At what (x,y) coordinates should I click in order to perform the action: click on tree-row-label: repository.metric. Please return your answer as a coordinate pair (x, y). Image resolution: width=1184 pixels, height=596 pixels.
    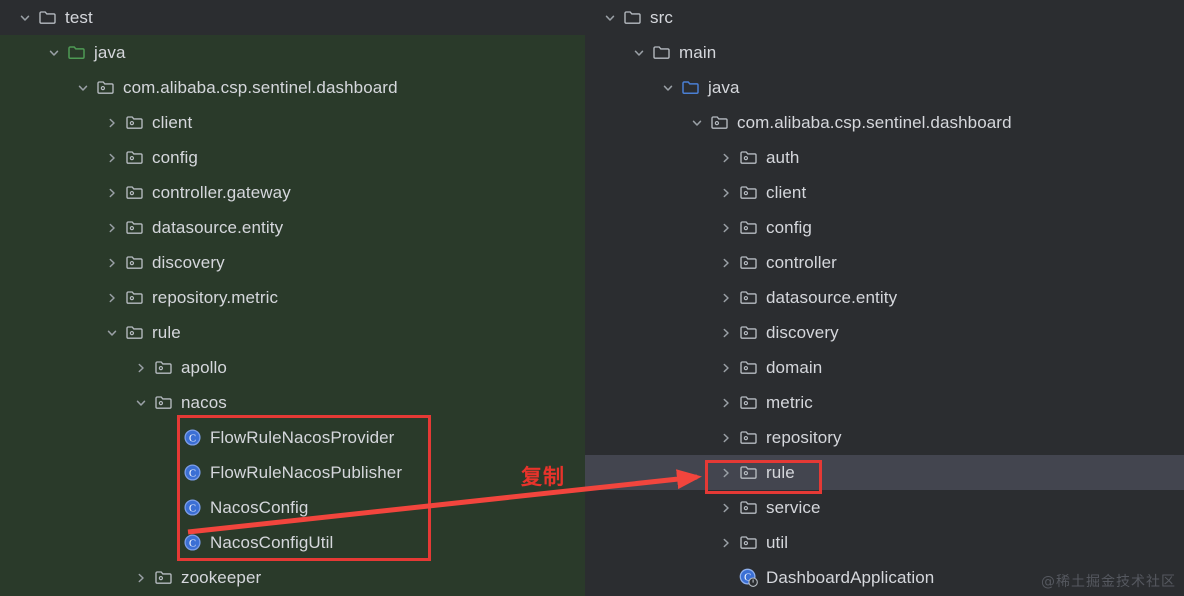
    Looking at the image, I should click on (215, 297).